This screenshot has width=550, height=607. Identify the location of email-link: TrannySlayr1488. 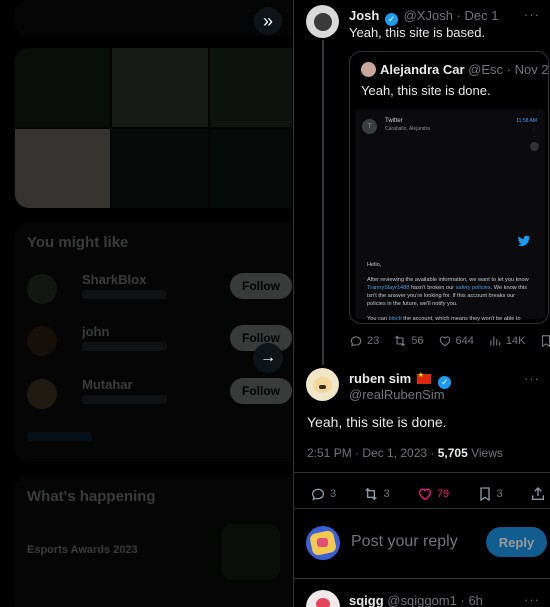
(388, 288).